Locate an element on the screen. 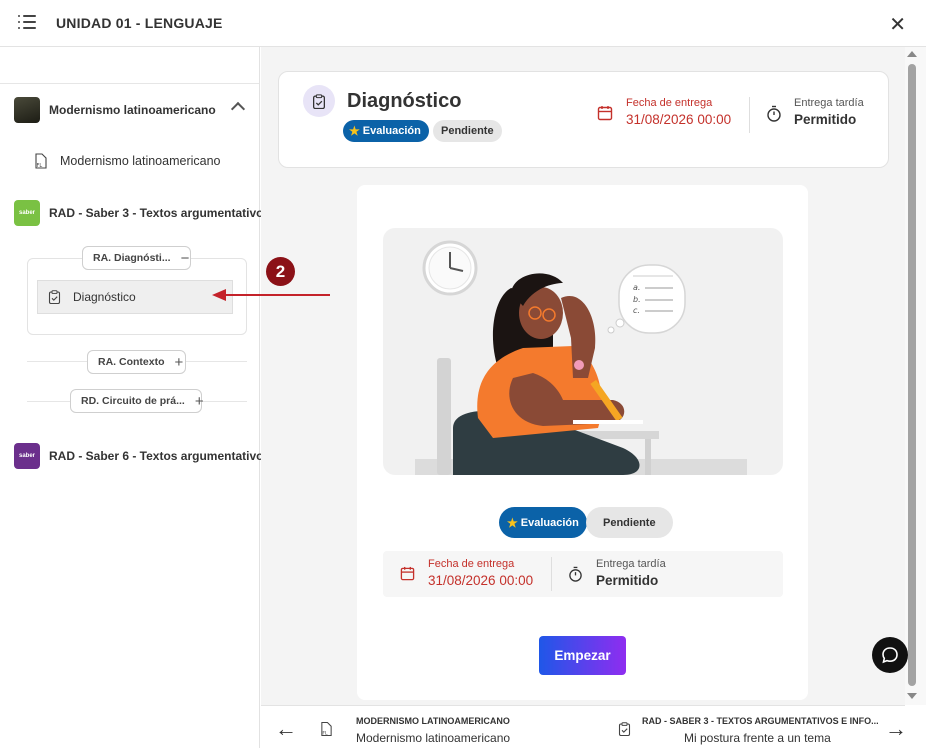  scroll-down-icon is located at coordinates (912, 696).